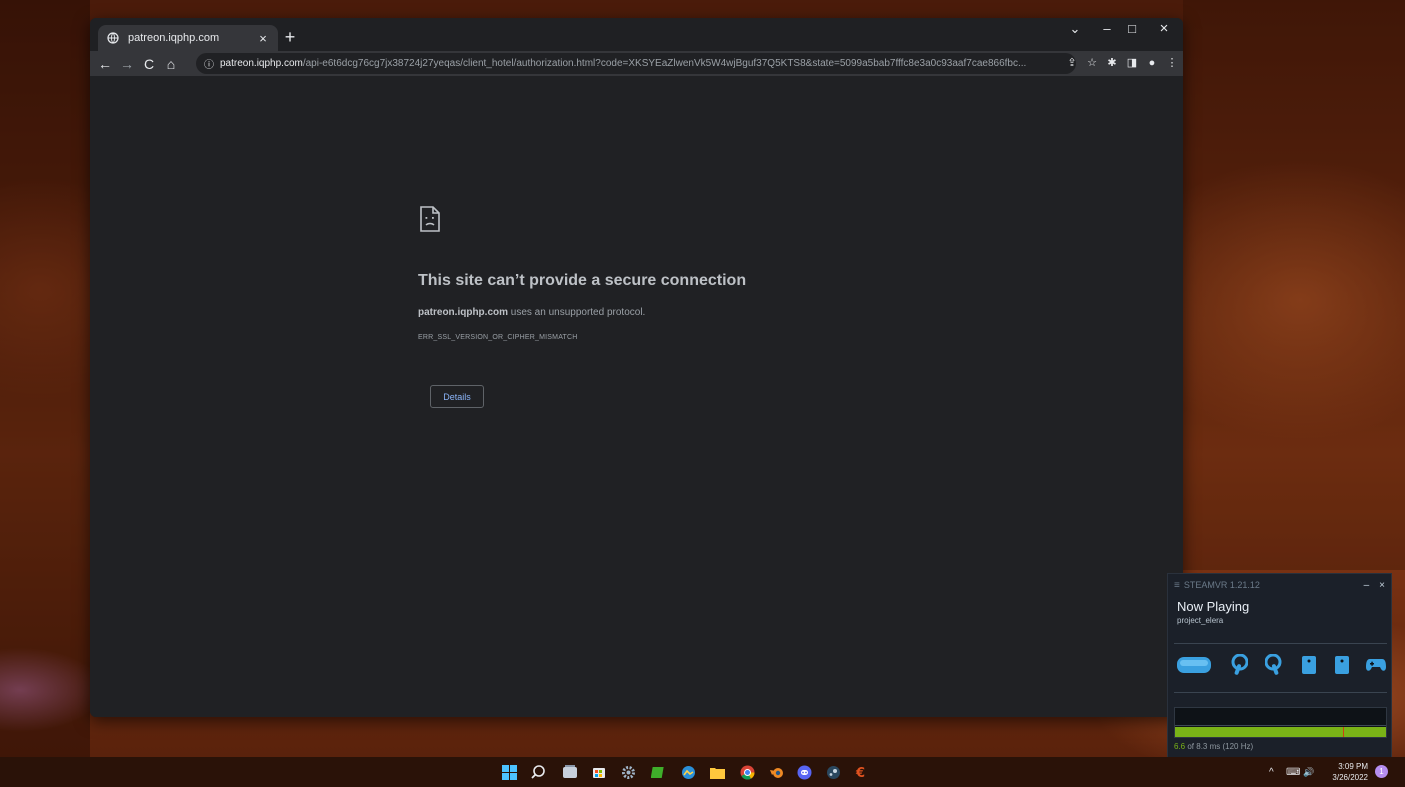 This screenshot has width=1405, height=787. I want to click on bookmark-star-icon: ☆, so click(1092, 63).